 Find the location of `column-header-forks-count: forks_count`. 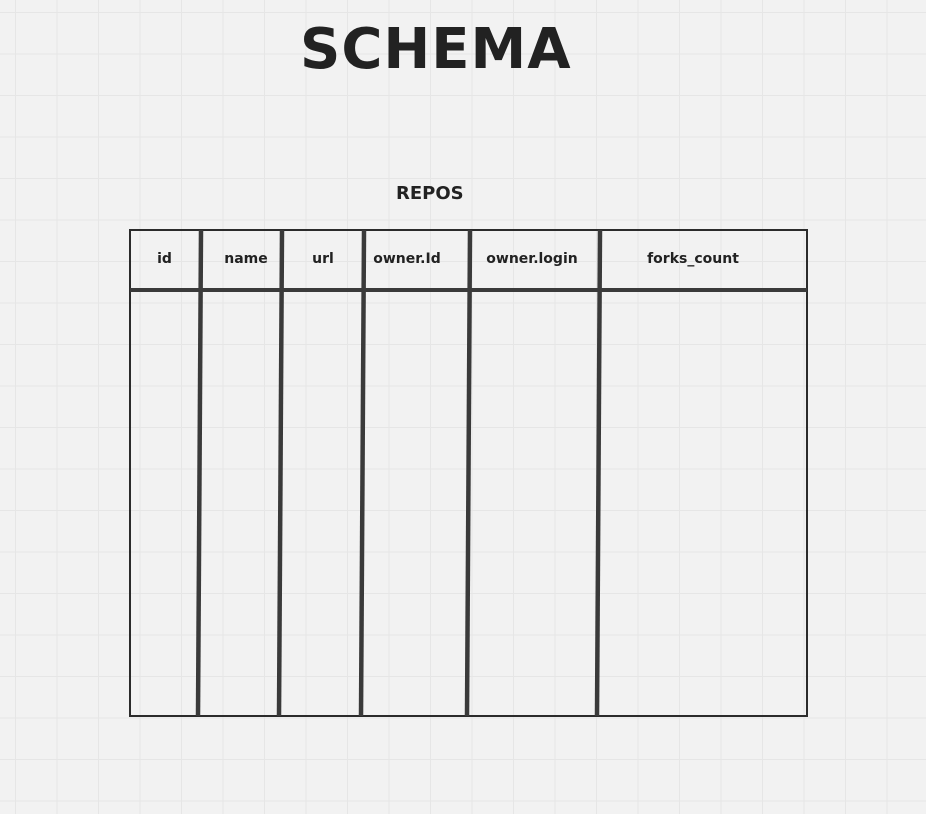

column-header-forks-count: forks_count is located at coordinates (693, 259).